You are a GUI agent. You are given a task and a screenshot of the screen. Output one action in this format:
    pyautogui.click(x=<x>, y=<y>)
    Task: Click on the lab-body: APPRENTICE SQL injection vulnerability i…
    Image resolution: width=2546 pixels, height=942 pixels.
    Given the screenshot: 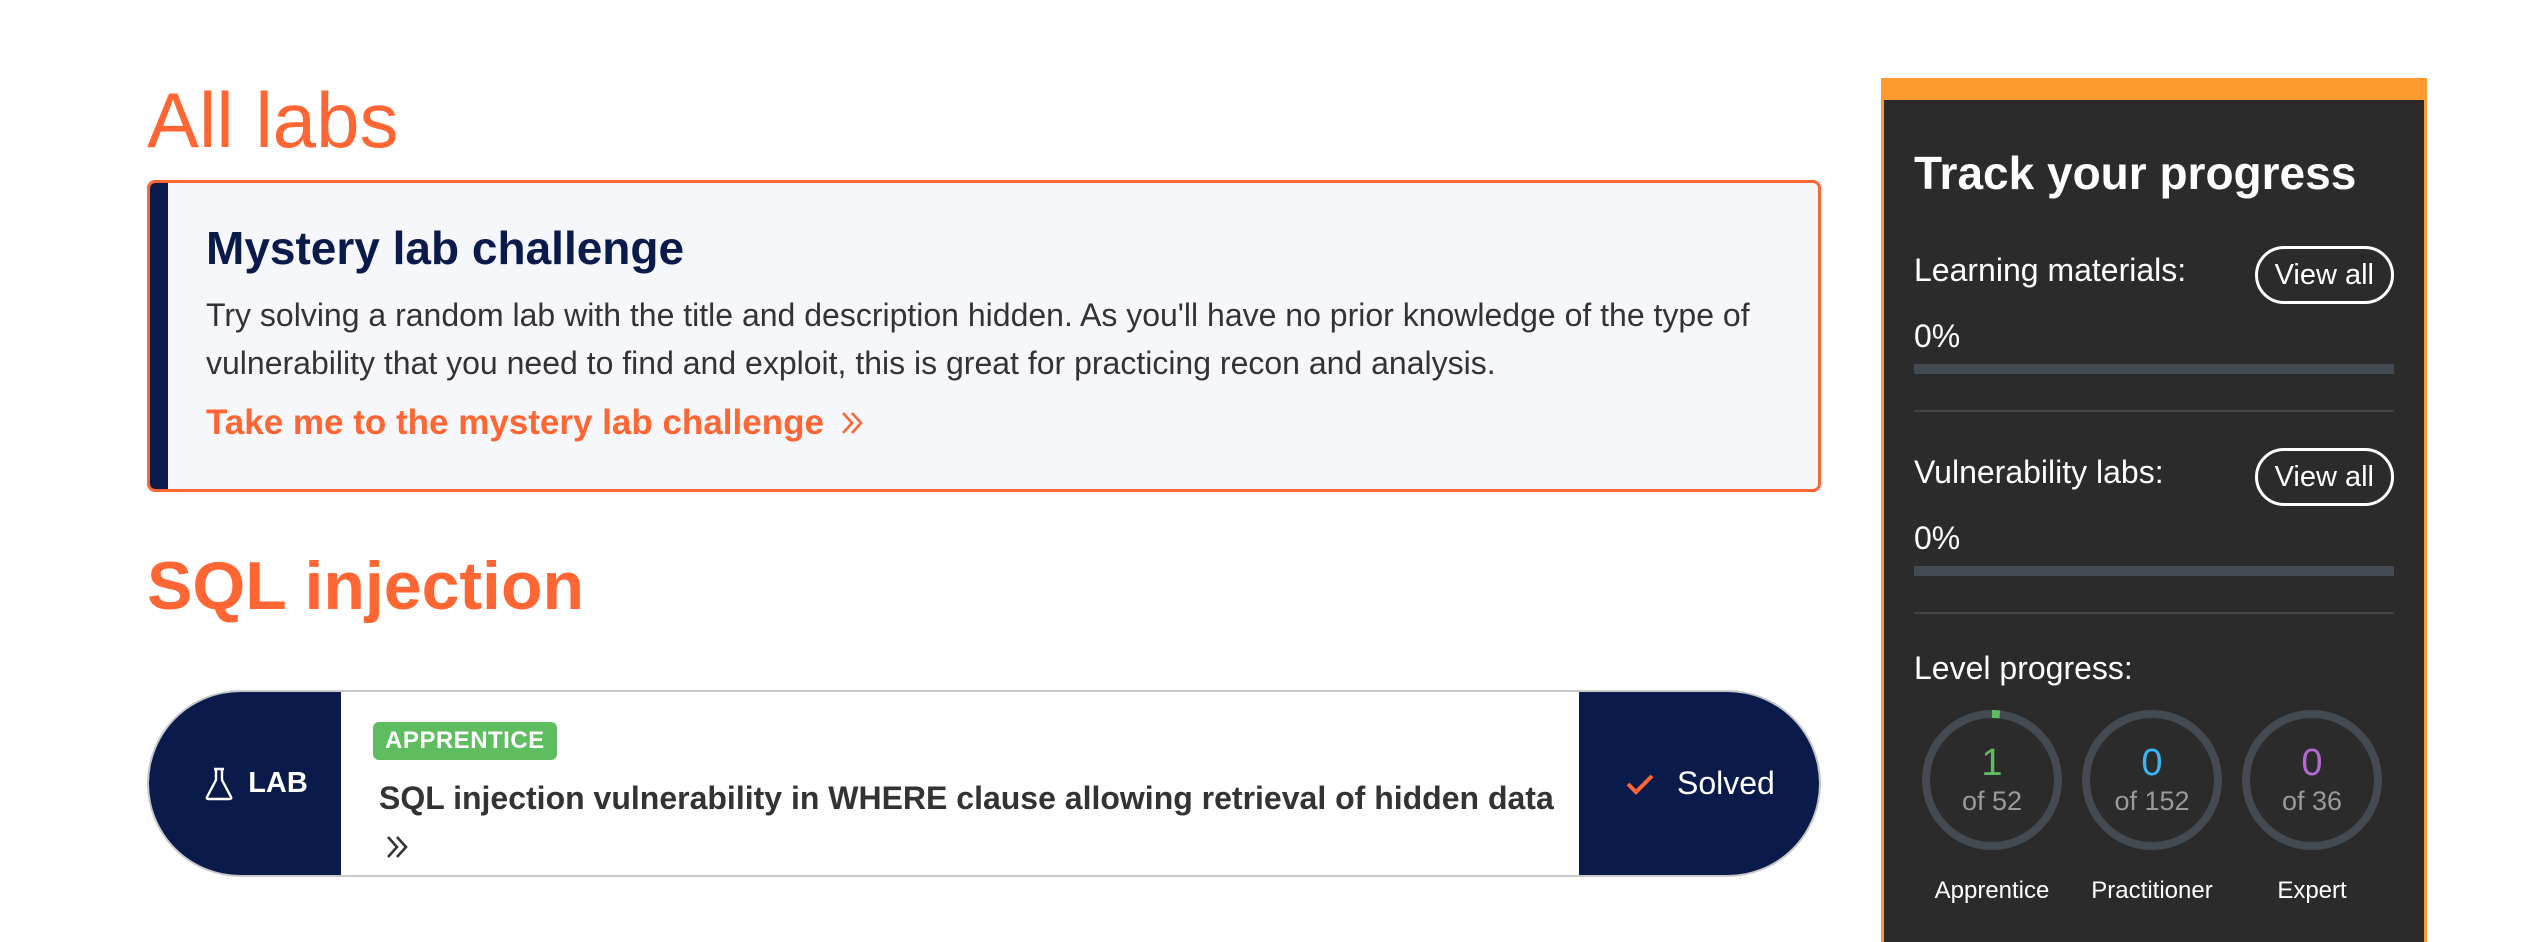 What is the action you would take?
    pyautogui.click(x=960, y=783)
    